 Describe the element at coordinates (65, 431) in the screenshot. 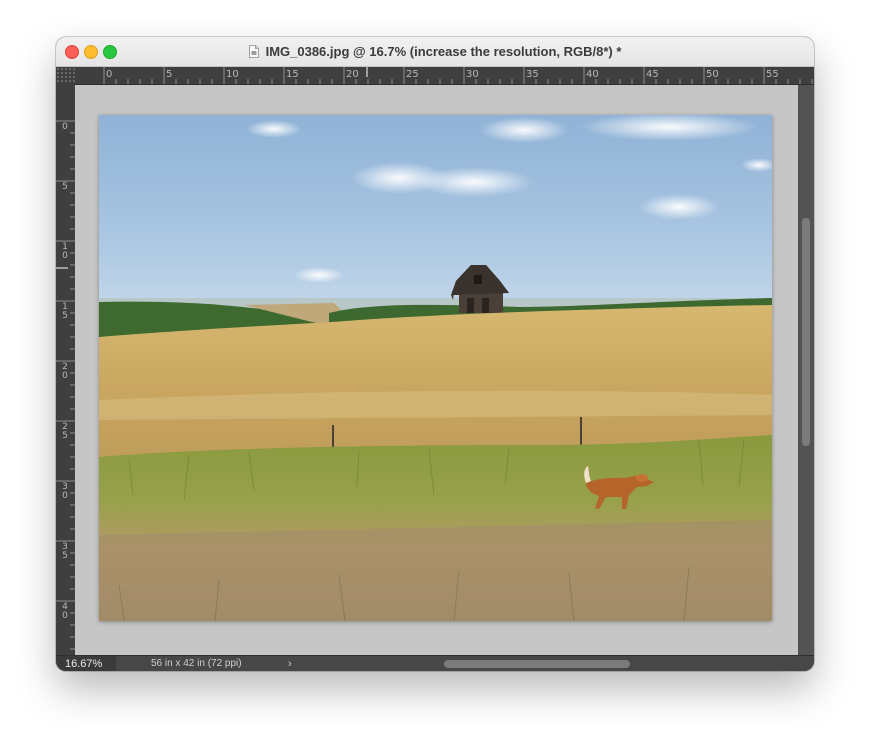

I see `ruler-label: 2 5` at that location.